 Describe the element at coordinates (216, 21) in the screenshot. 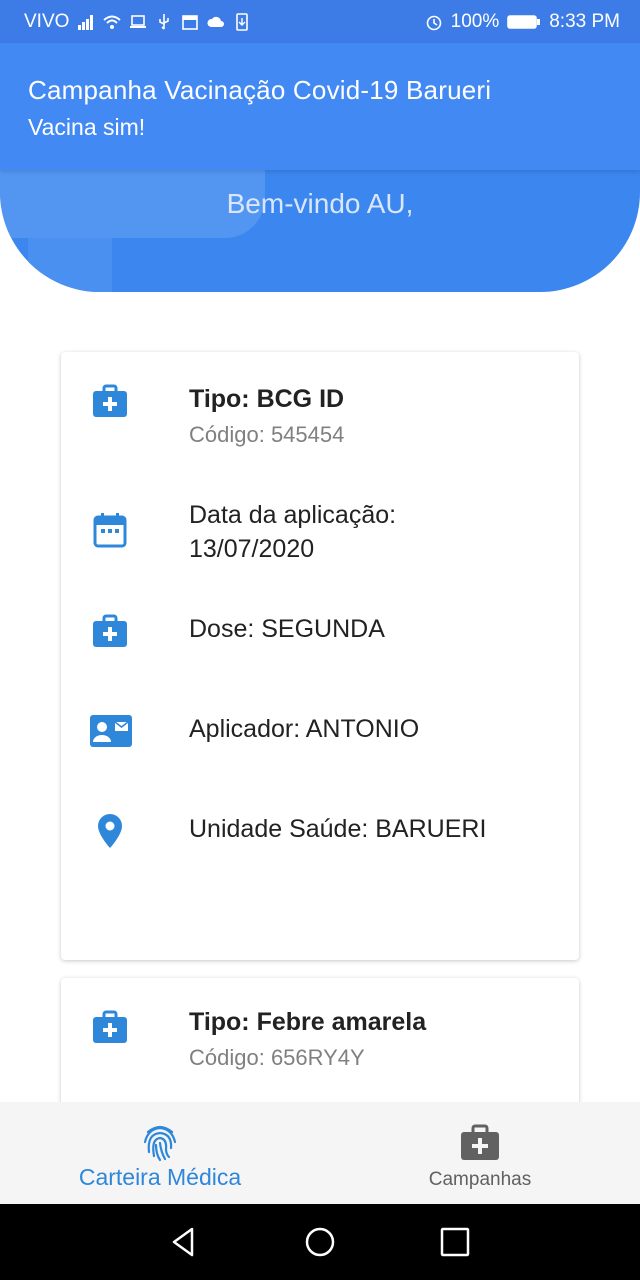

I see `cloud-icon` at that location.